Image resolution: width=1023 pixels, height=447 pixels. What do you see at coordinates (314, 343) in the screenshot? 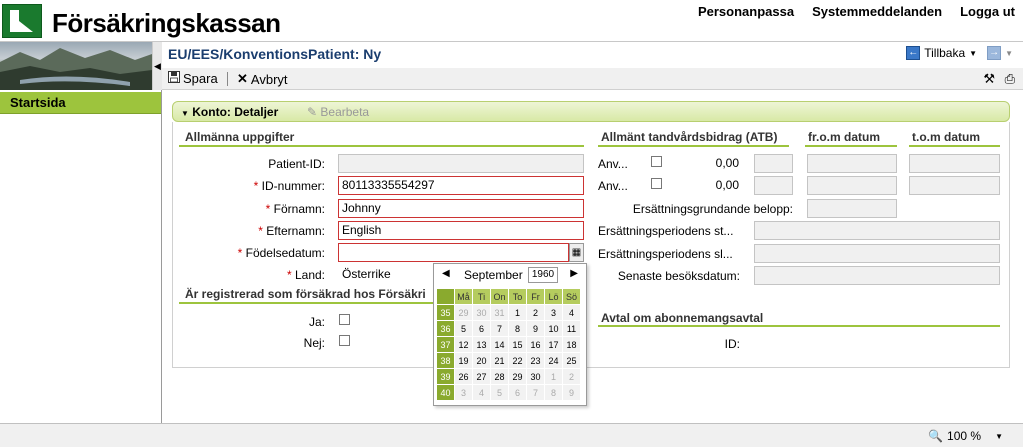
I see `insured-no-label: Nej:` at bounding box center [314, 343].